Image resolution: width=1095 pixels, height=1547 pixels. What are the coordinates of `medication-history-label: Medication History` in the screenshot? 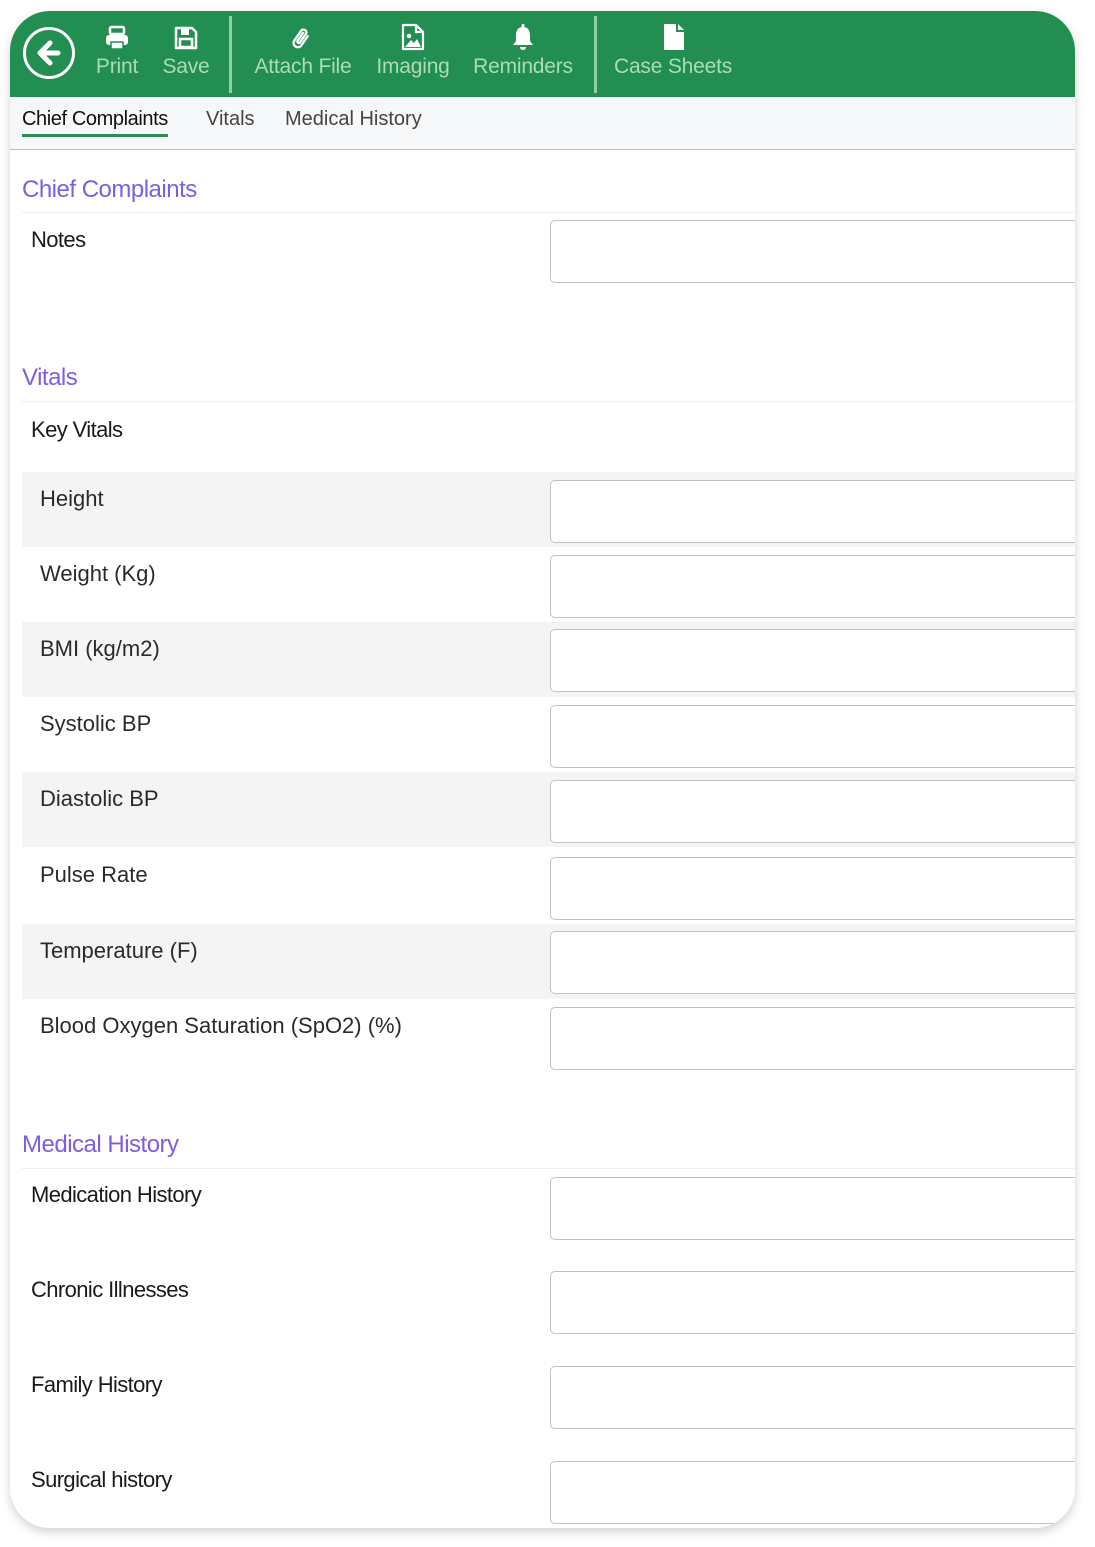 It's located at (116, 1194).